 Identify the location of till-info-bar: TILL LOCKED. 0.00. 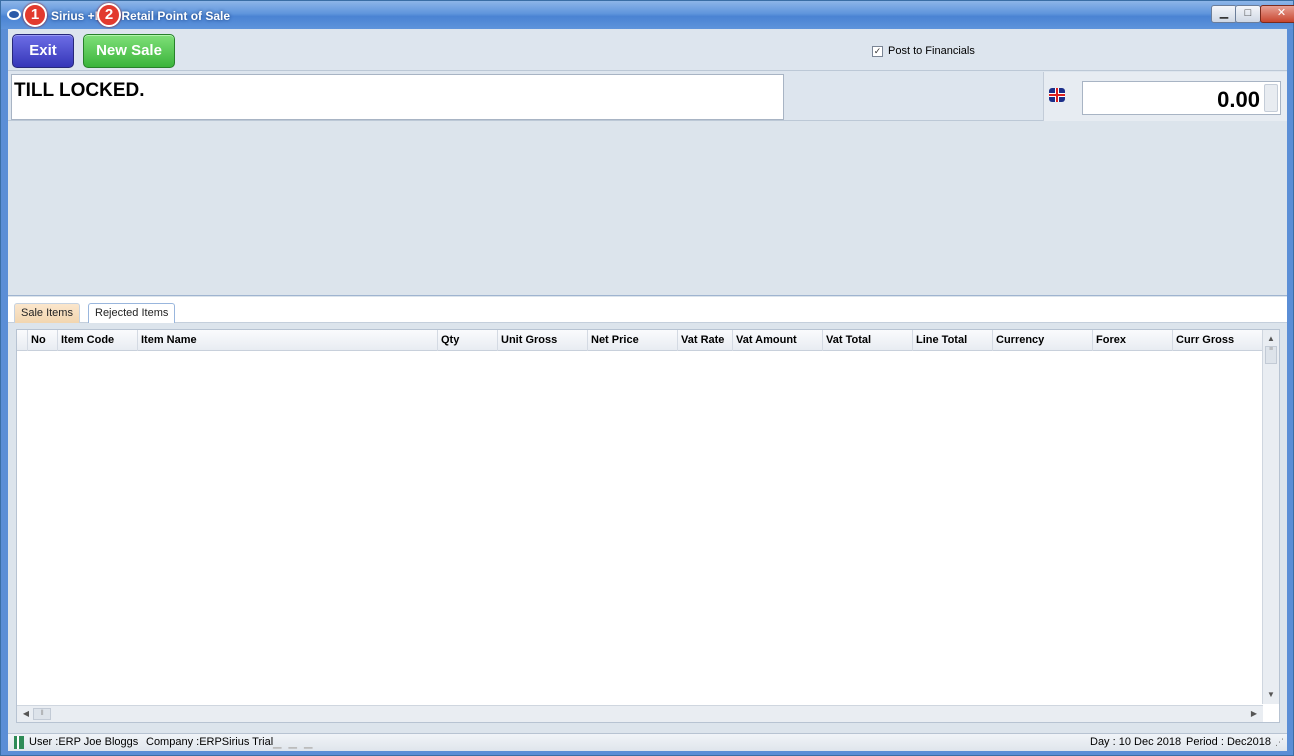
(647, 96).